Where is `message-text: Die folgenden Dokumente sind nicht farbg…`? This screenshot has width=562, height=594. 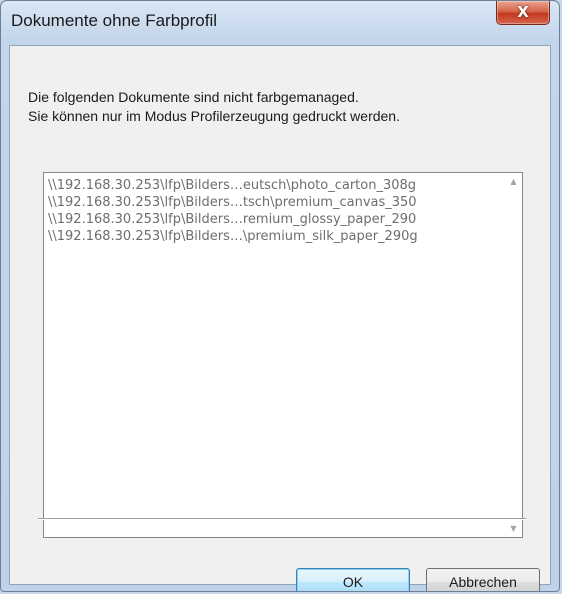
message-text: Die folgenden Dokumente sind nicht farbg… is located at coordinates (214, 107).